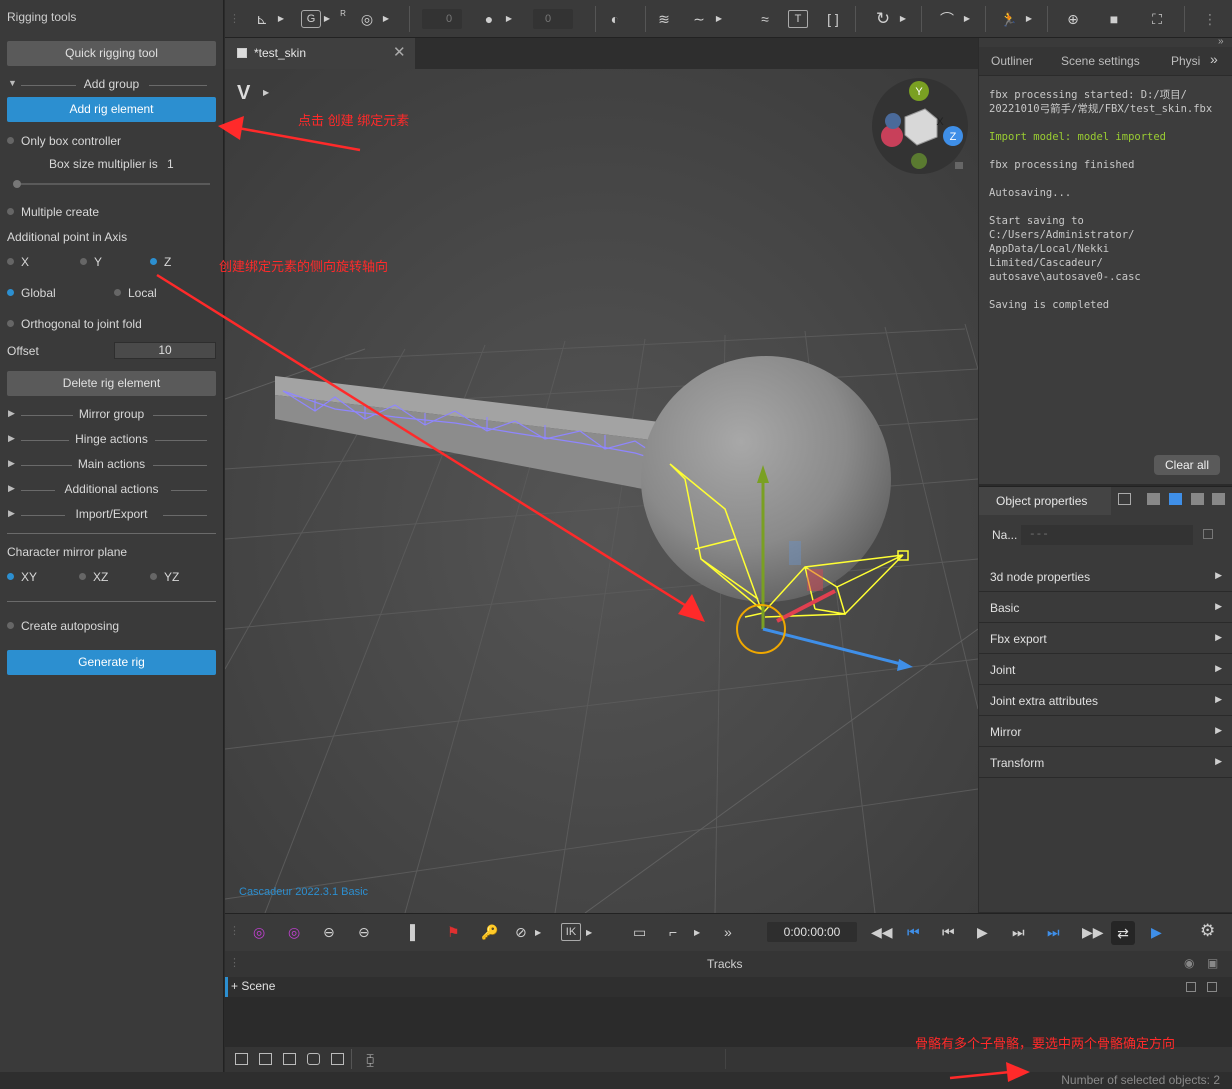  I want to click on slider-handle, so click(17, 184).